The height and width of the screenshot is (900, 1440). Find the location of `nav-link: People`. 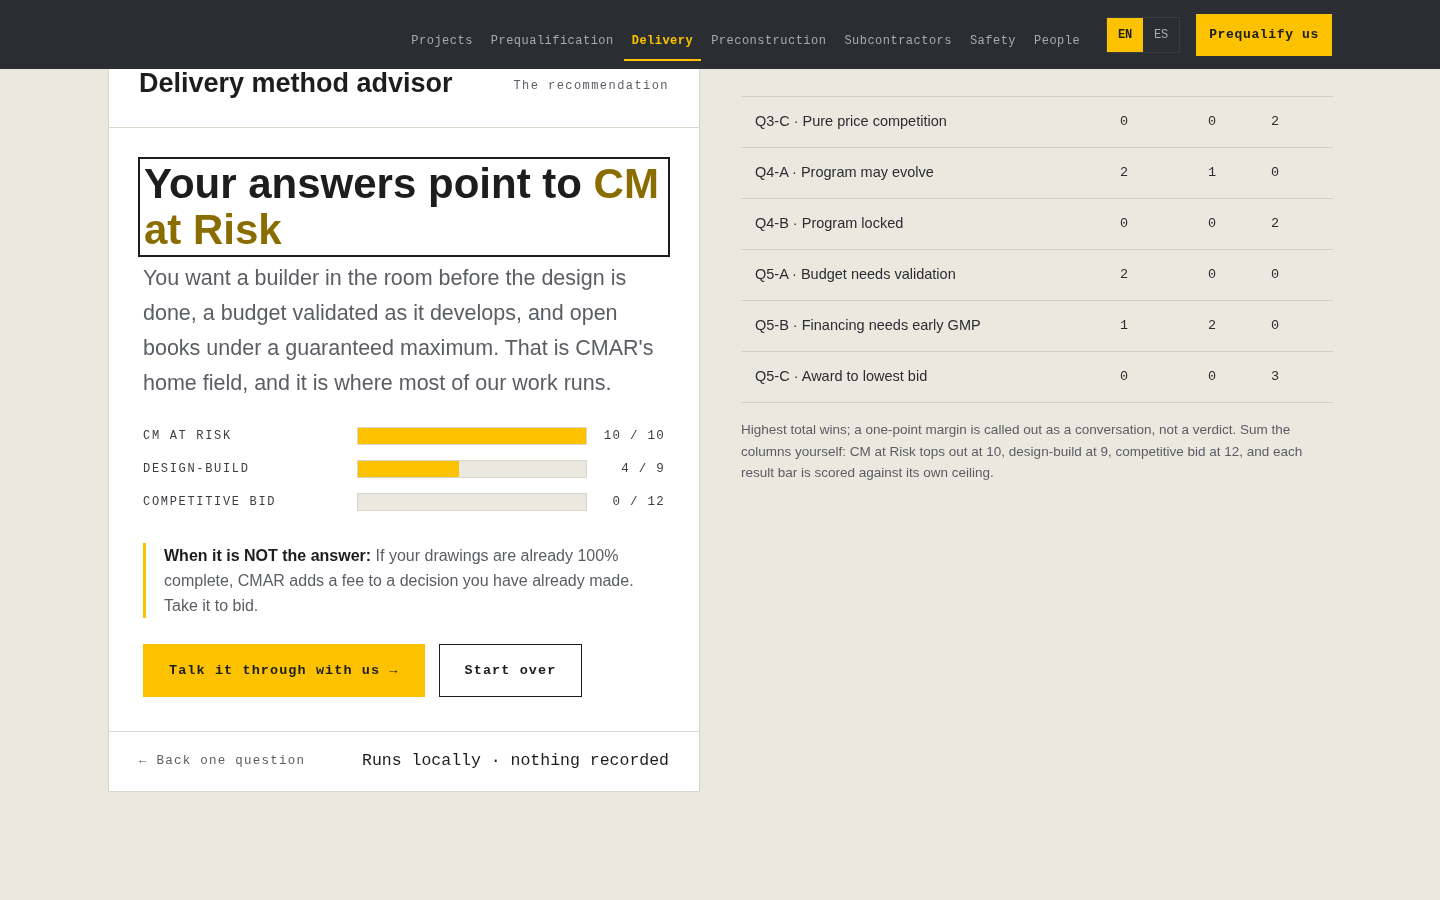

nav-link: People is located at coordinates (1057, 41).